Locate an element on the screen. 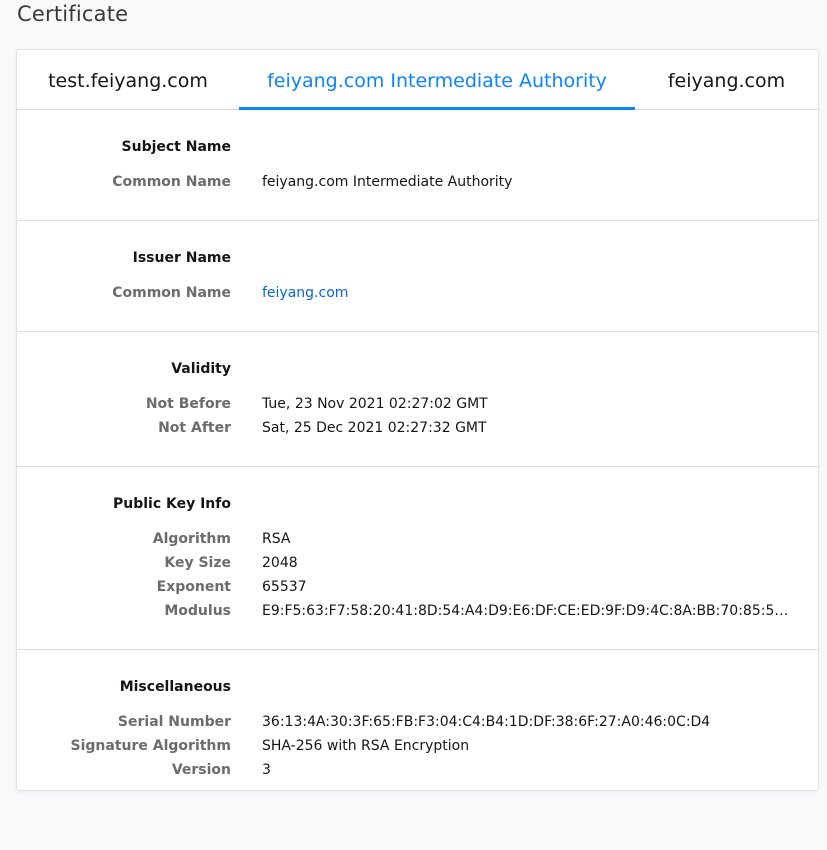 The image size is (827, 850). tab-feiyang-com: feiyang.com is located at coordinates (726, 79).